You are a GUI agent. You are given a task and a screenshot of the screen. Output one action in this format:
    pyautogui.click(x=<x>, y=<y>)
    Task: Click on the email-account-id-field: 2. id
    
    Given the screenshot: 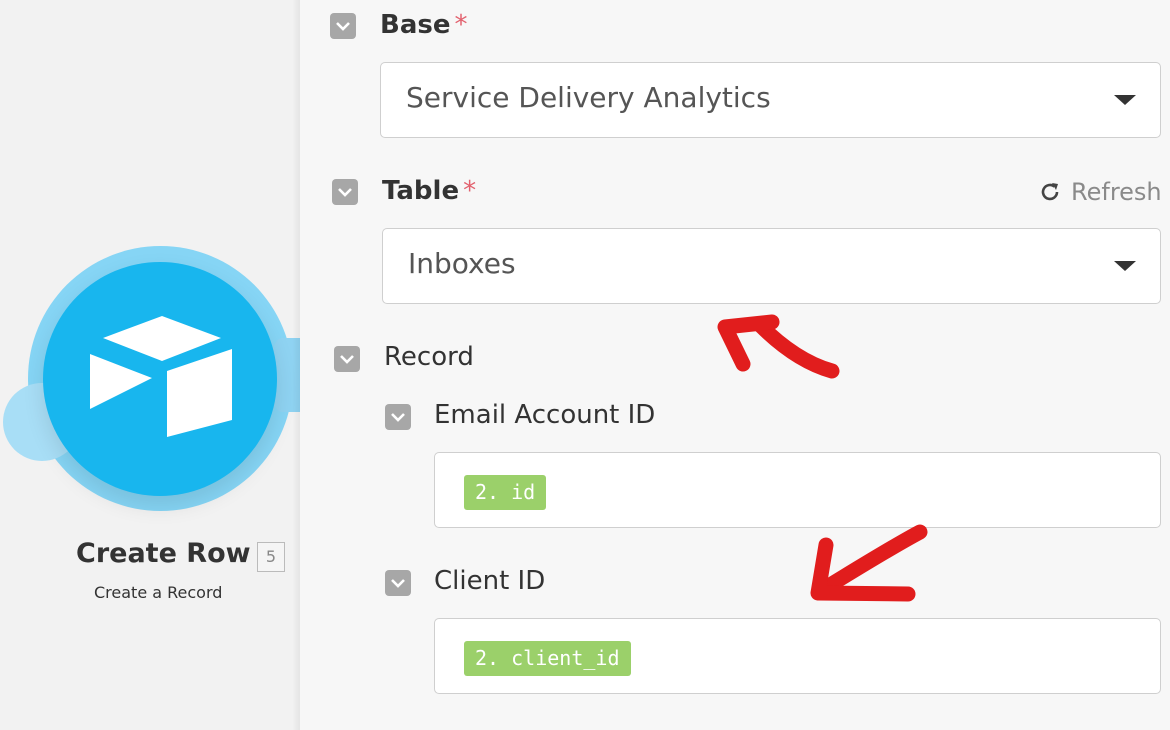 What is the action you would take?
    pyautogui.click(x=797, y=490)
    